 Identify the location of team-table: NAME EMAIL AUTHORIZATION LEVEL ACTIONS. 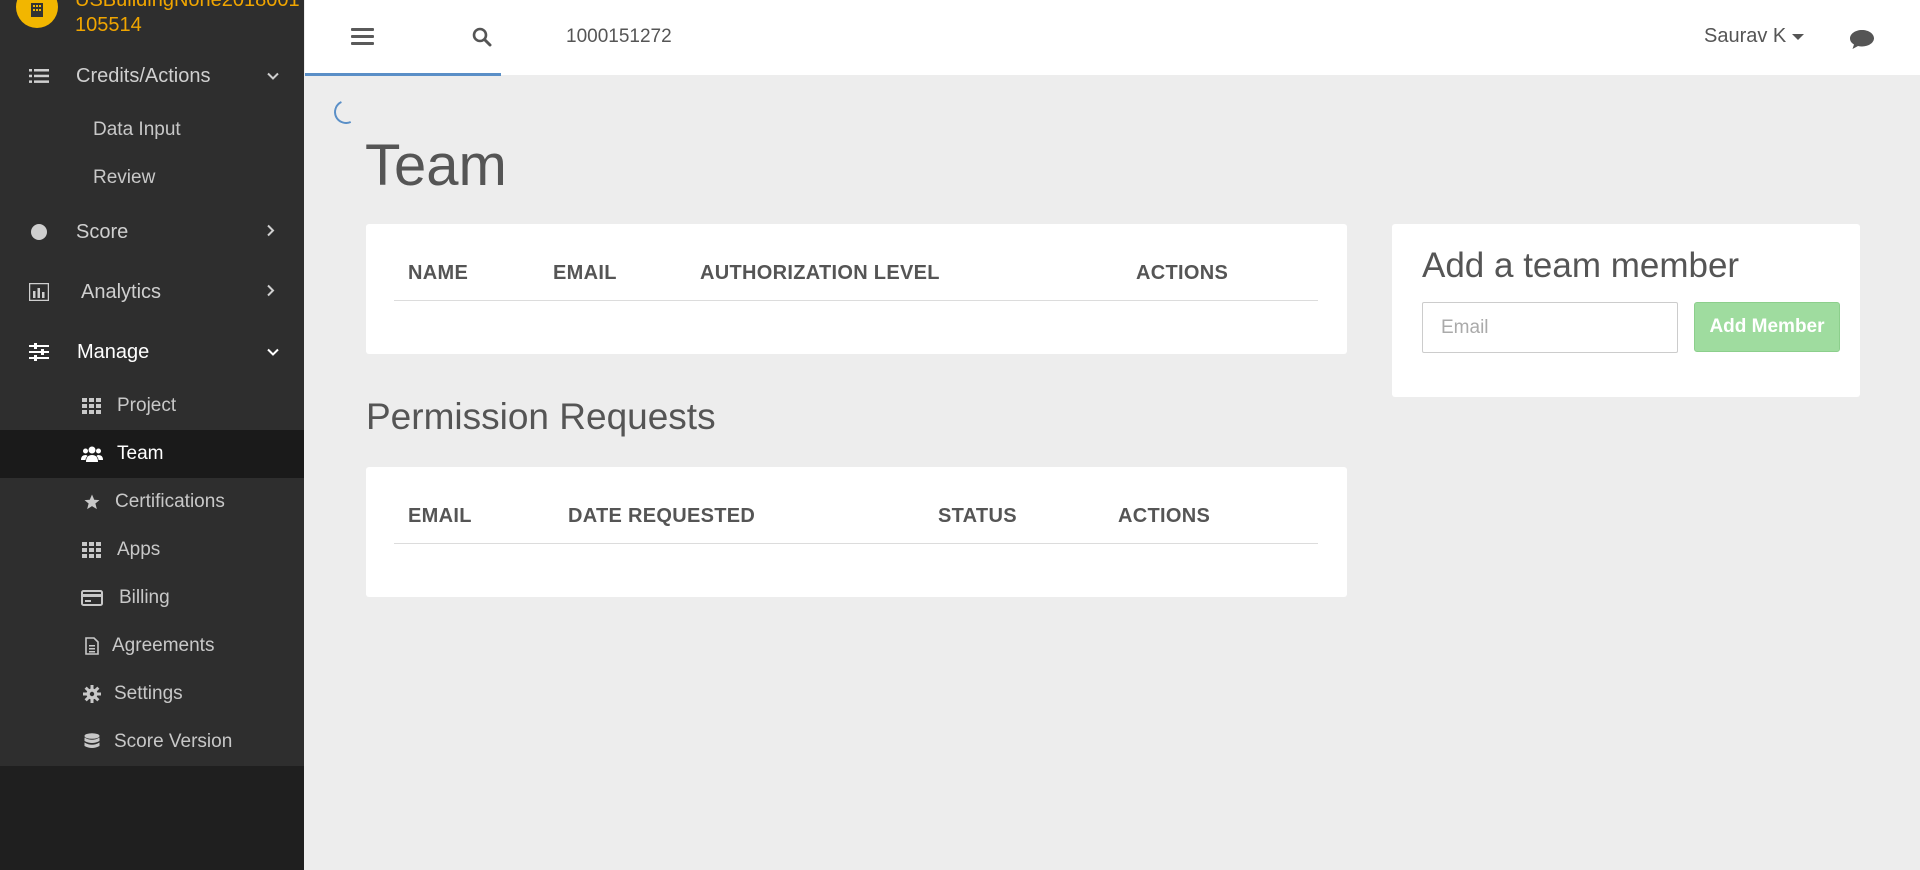
(856, 289).